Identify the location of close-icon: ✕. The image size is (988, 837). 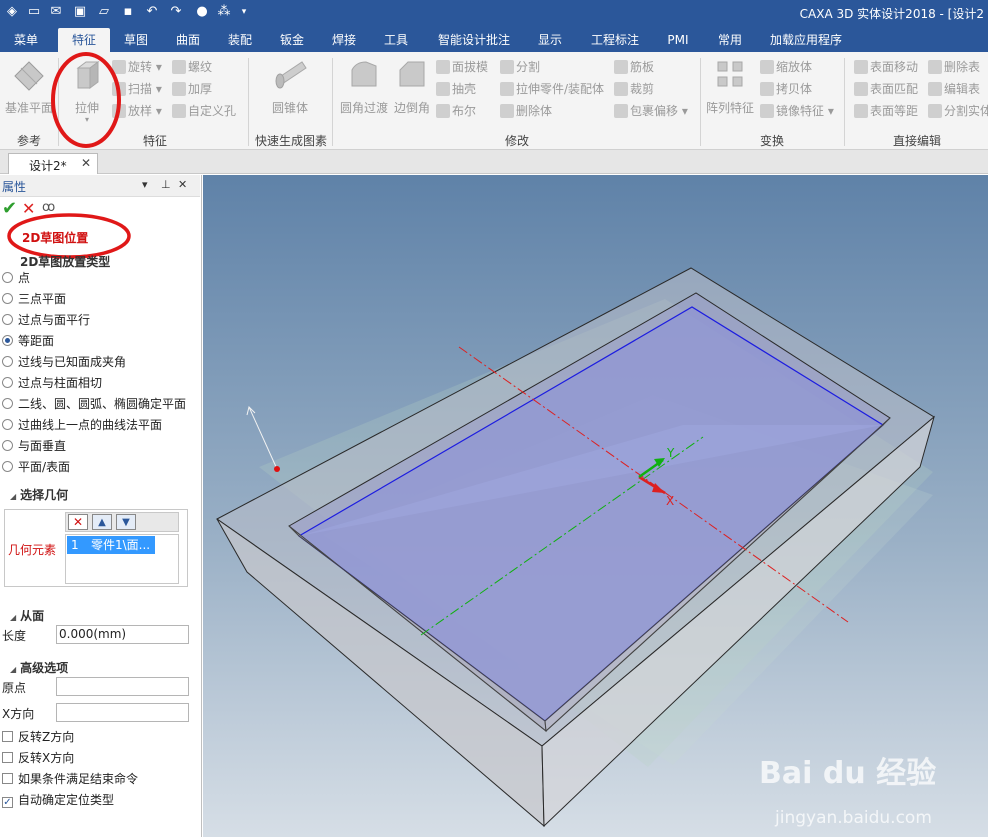
(86, 163).